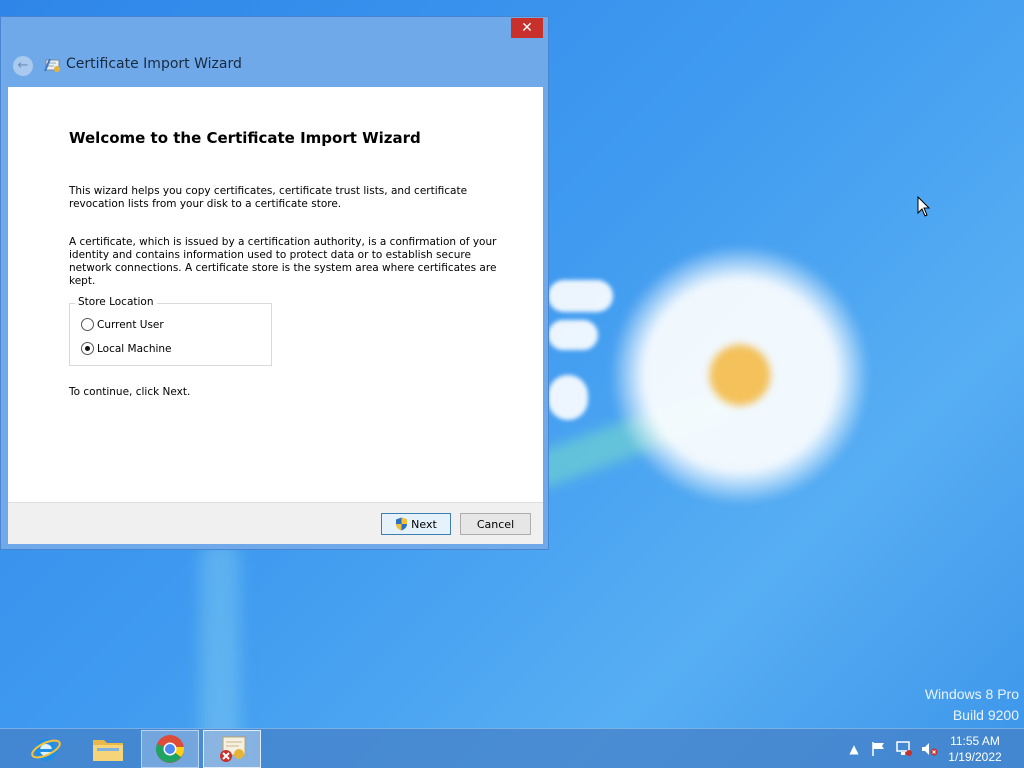 This screenshot has width=1024, height=768. What do you see at coordinates (87, 324) in the screenshot?
I see `radio-button` at bounding box center [87, 324].